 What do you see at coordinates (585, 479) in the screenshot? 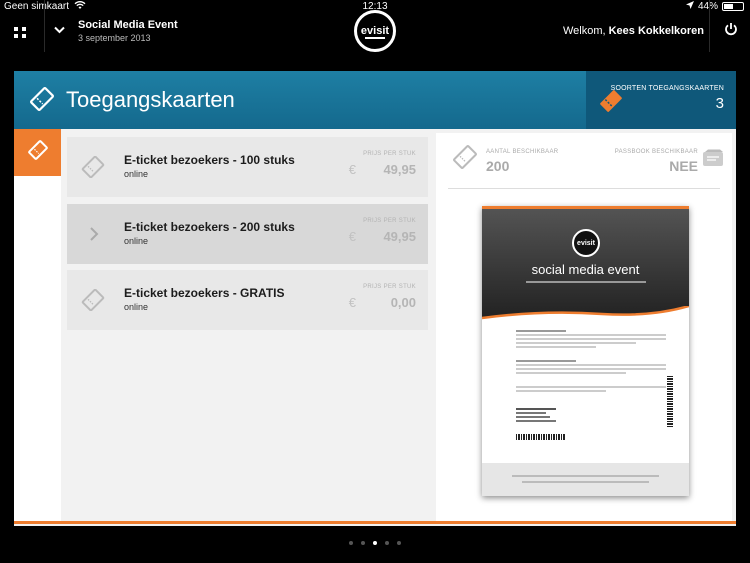
I see `ticket-preview-footer` at bounding box center [585, 479].